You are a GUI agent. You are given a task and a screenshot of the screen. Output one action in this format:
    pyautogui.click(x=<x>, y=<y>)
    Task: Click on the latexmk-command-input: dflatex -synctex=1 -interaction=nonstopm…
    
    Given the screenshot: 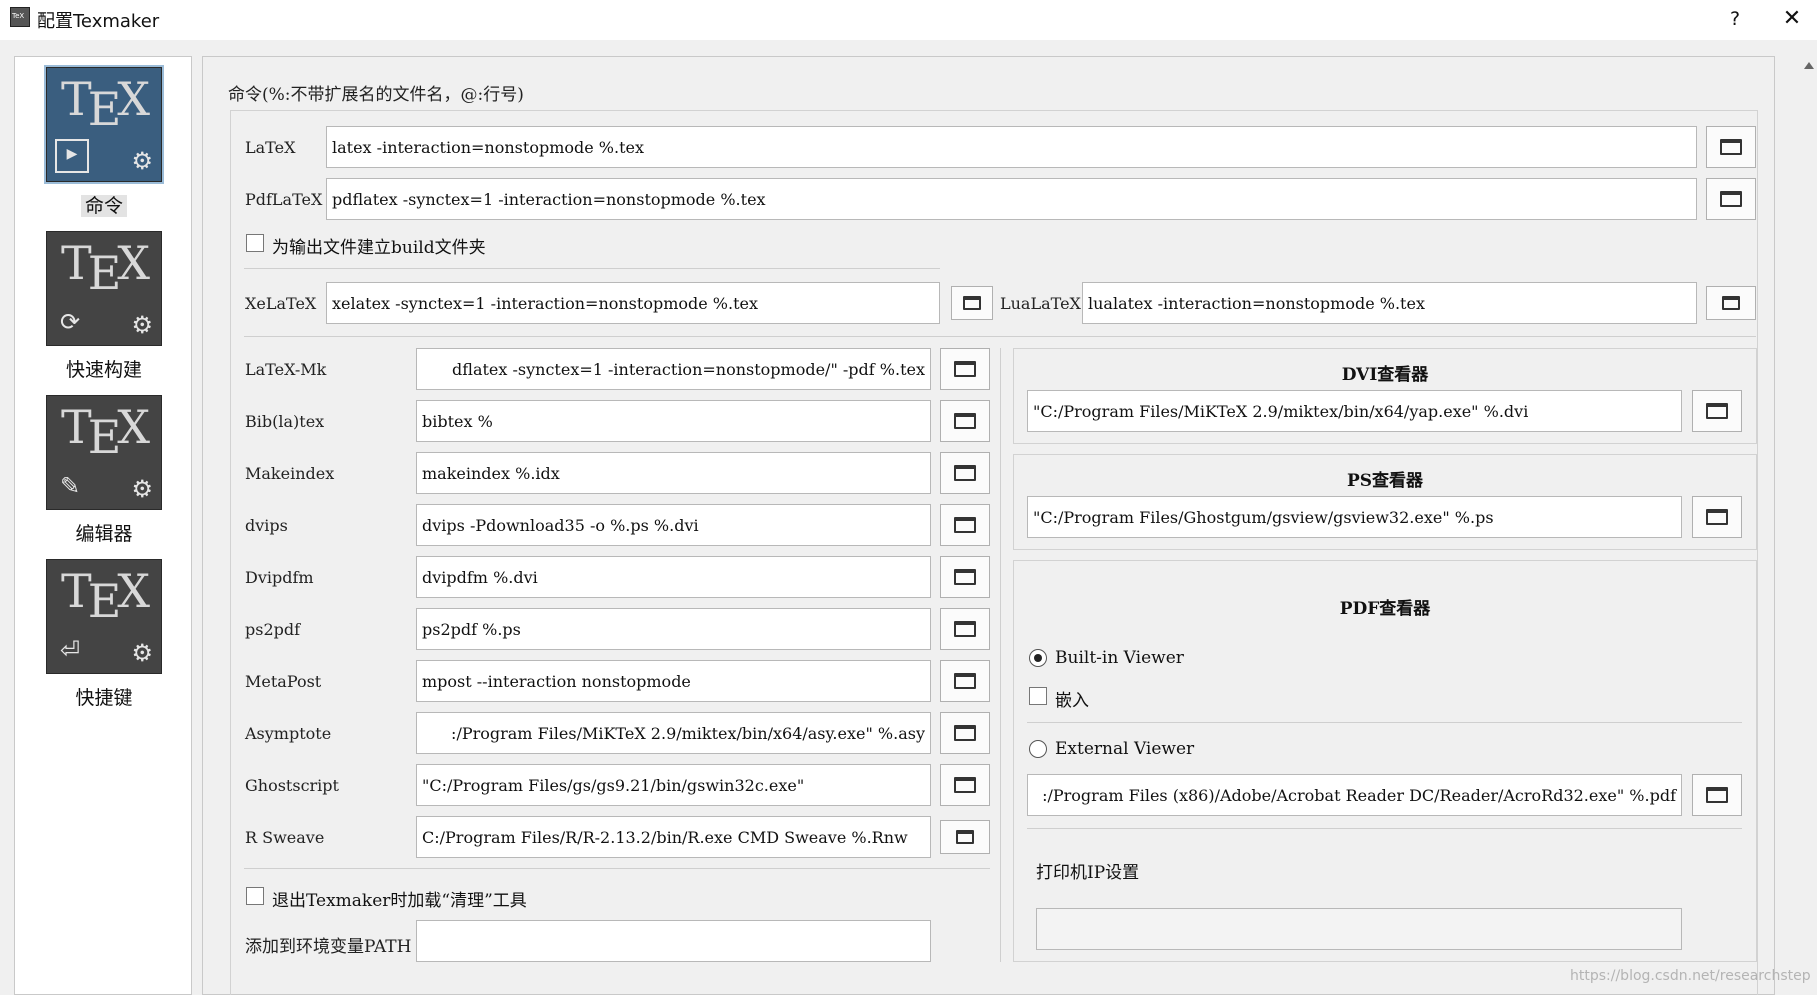 What is the action you would take?
    pyautogui.click(x=673, y=369)
    